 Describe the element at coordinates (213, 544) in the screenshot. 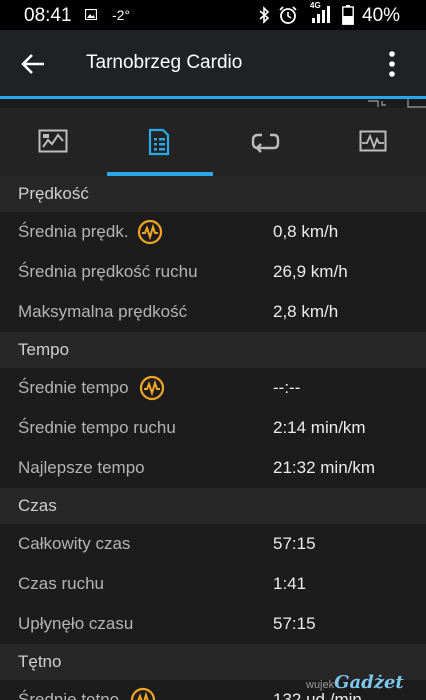

I see `stat-row-total-time: Całkowity czas 57:15` at that location.